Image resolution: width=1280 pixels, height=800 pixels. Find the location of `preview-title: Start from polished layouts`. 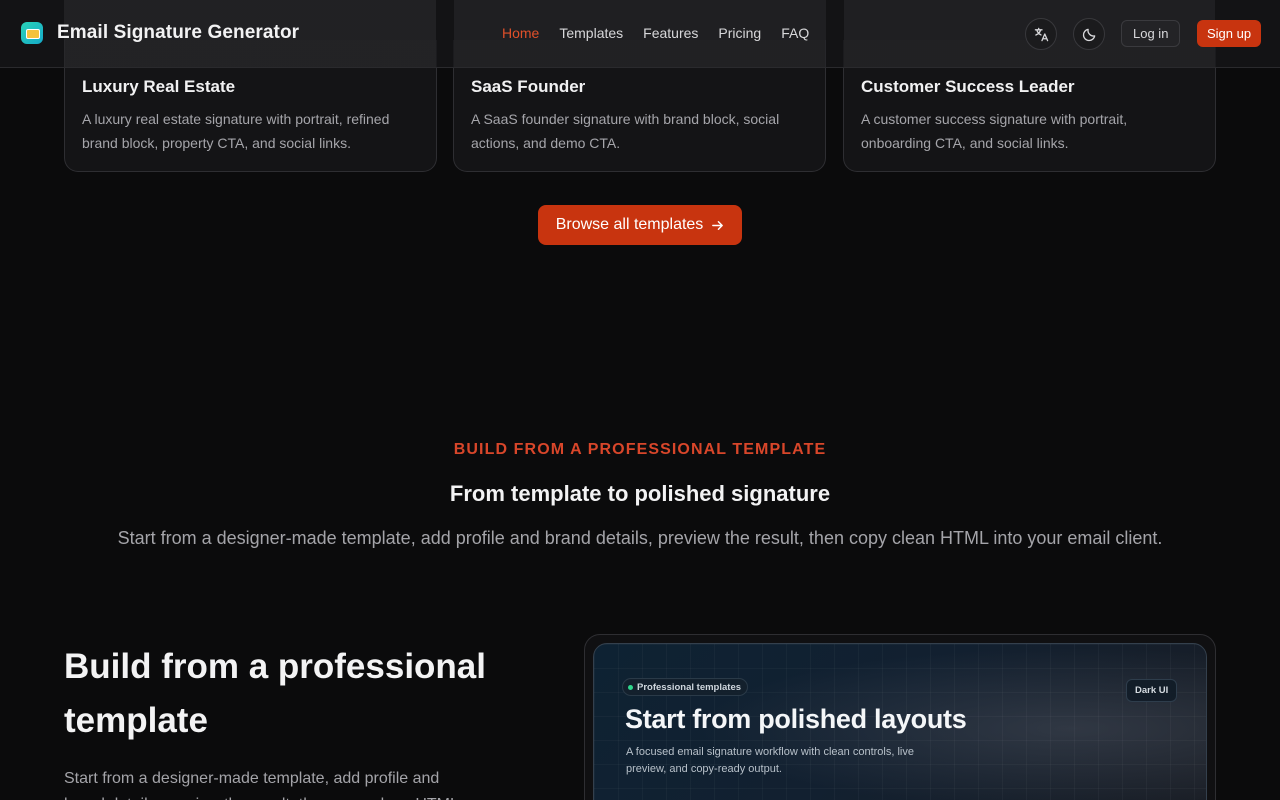

preview-title: Start from polished layouts is located at coordinates (796, 719).